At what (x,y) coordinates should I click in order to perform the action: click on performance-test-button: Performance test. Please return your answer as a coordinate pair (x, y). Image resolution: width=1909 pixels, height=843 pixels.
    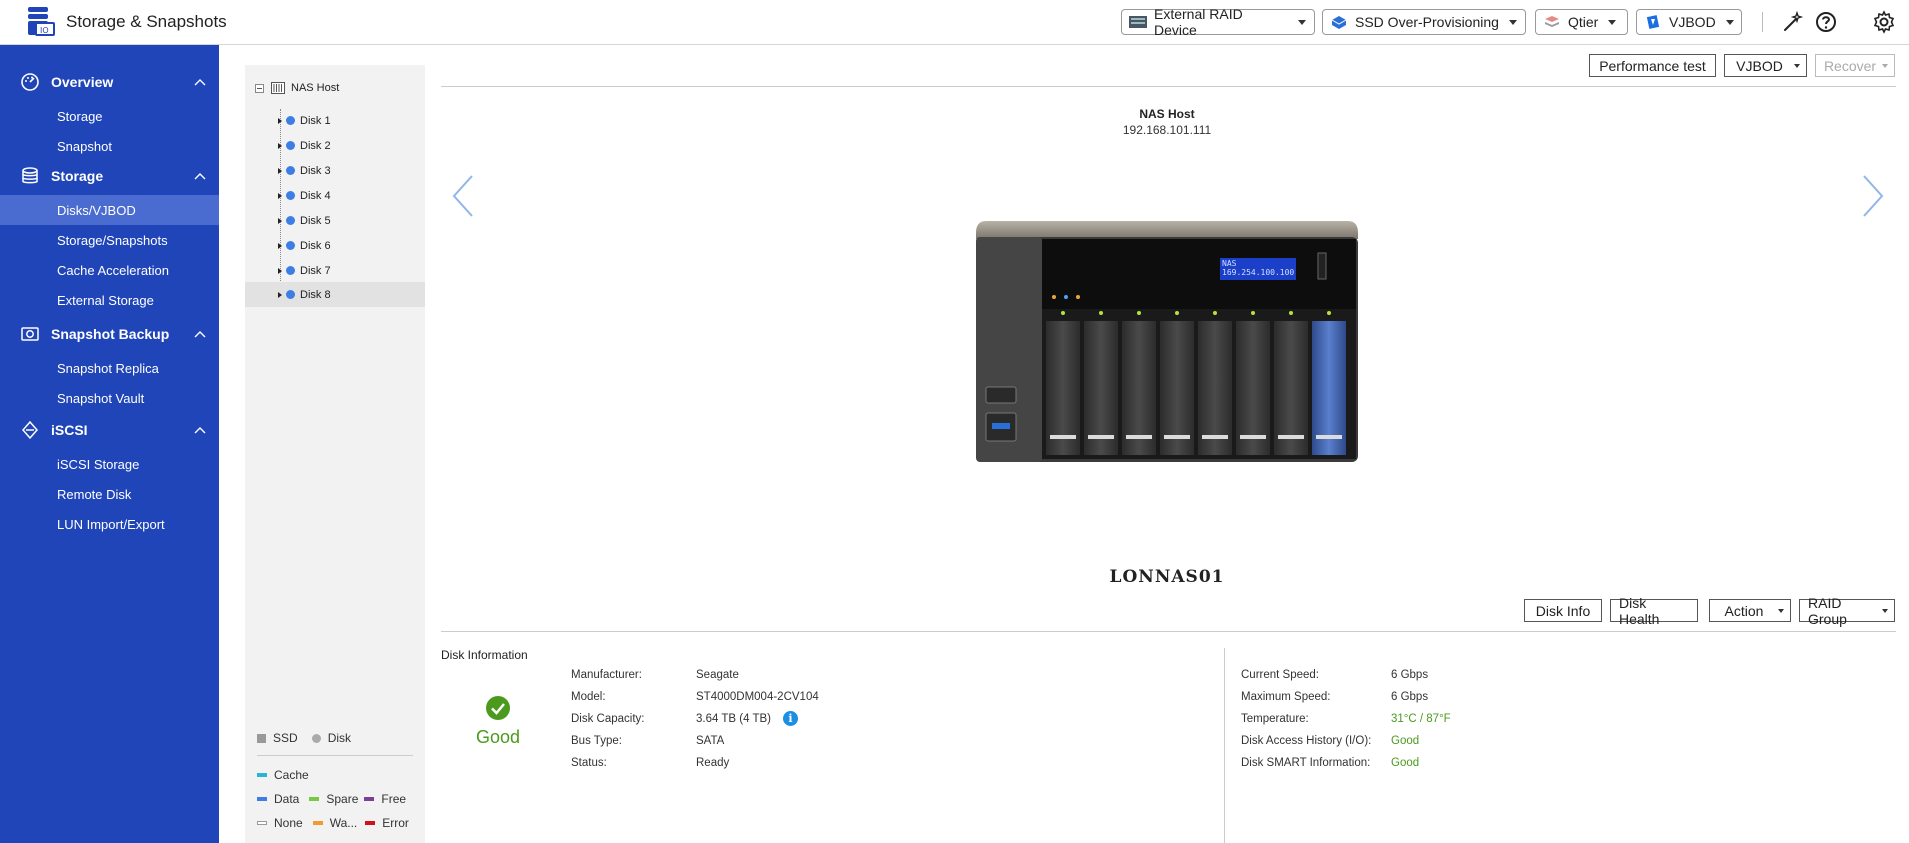
    Looking at the image, I should click on (1652, 65).